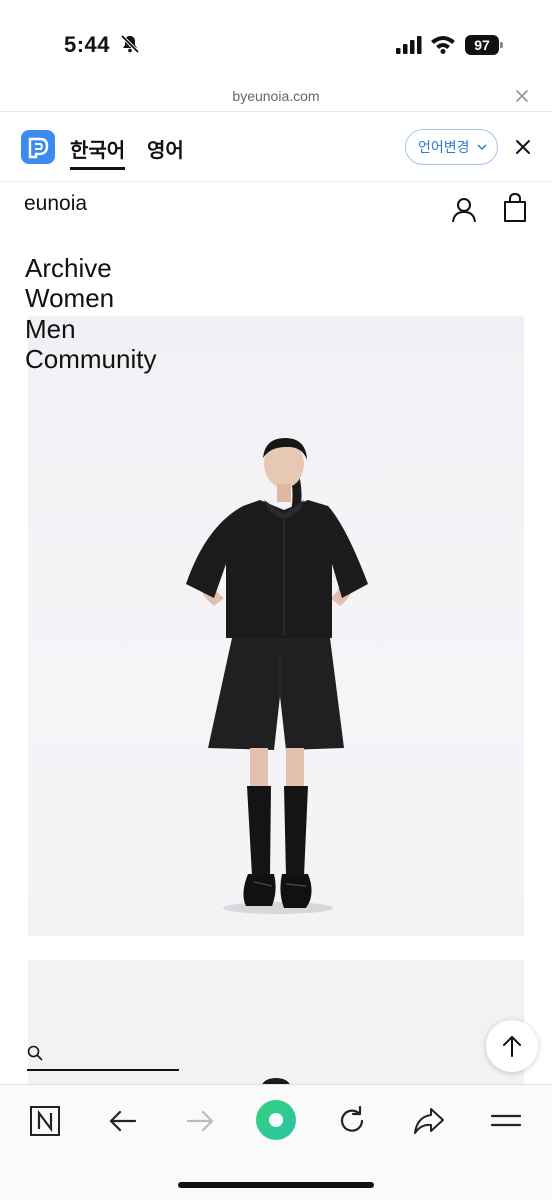 The height and width of the screenshot is (1200, 552). I want to click on translator-logo-icon, so click(38, 147).